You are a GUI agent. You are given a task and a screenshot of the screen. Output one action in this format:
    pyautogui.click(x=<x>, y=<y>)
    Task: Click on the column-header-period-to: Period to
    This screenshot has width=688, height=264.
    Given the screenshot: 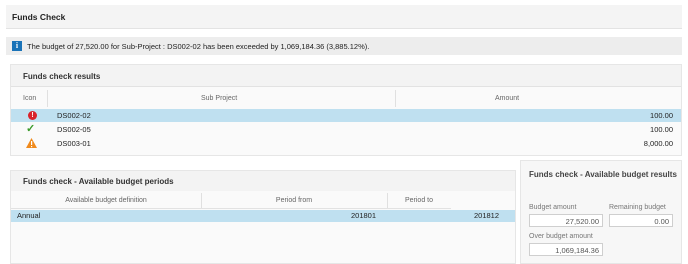 What is the action you would take?
    pyautogui.click(x=419, y=201)
    